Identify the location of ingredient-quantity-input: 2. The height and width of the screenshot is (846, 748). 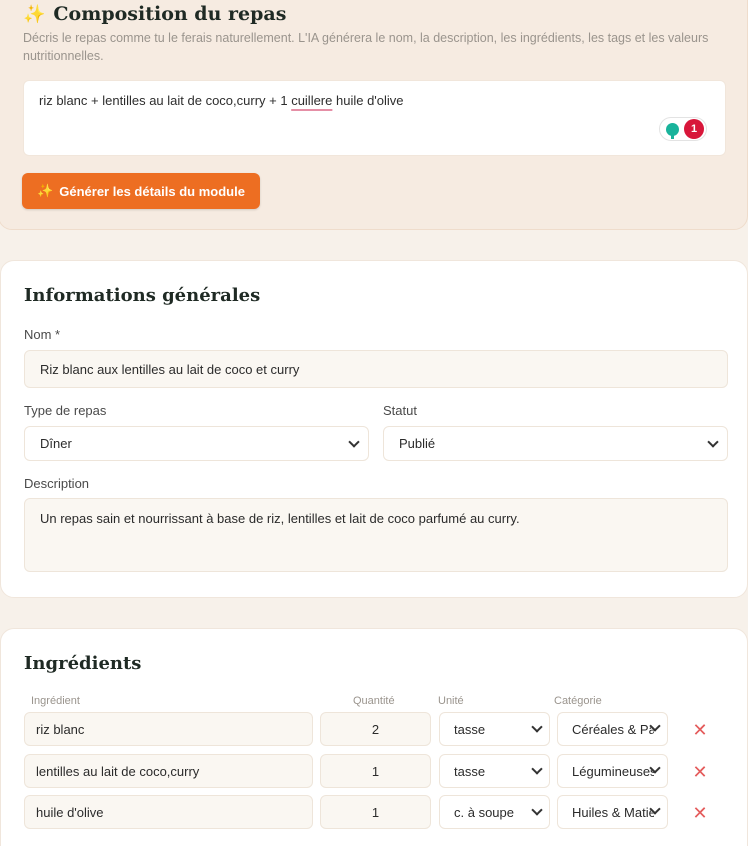
(375, 729).